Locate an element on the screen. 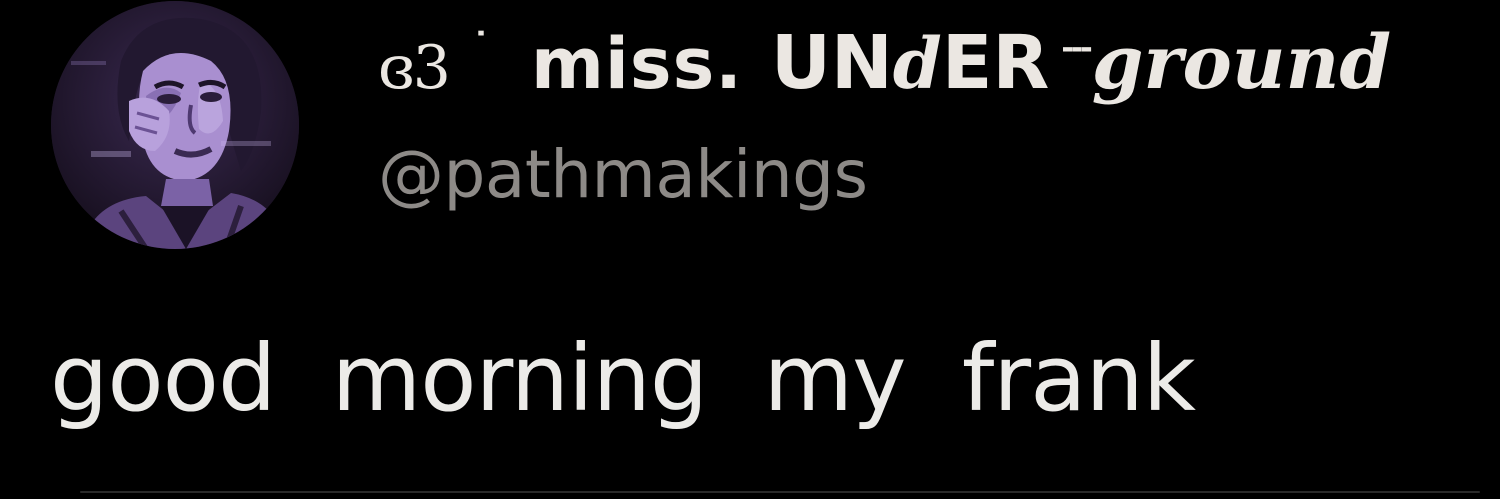 The image size is (1500, 499). name-miss: miss. is located at coordinates (636, 64).